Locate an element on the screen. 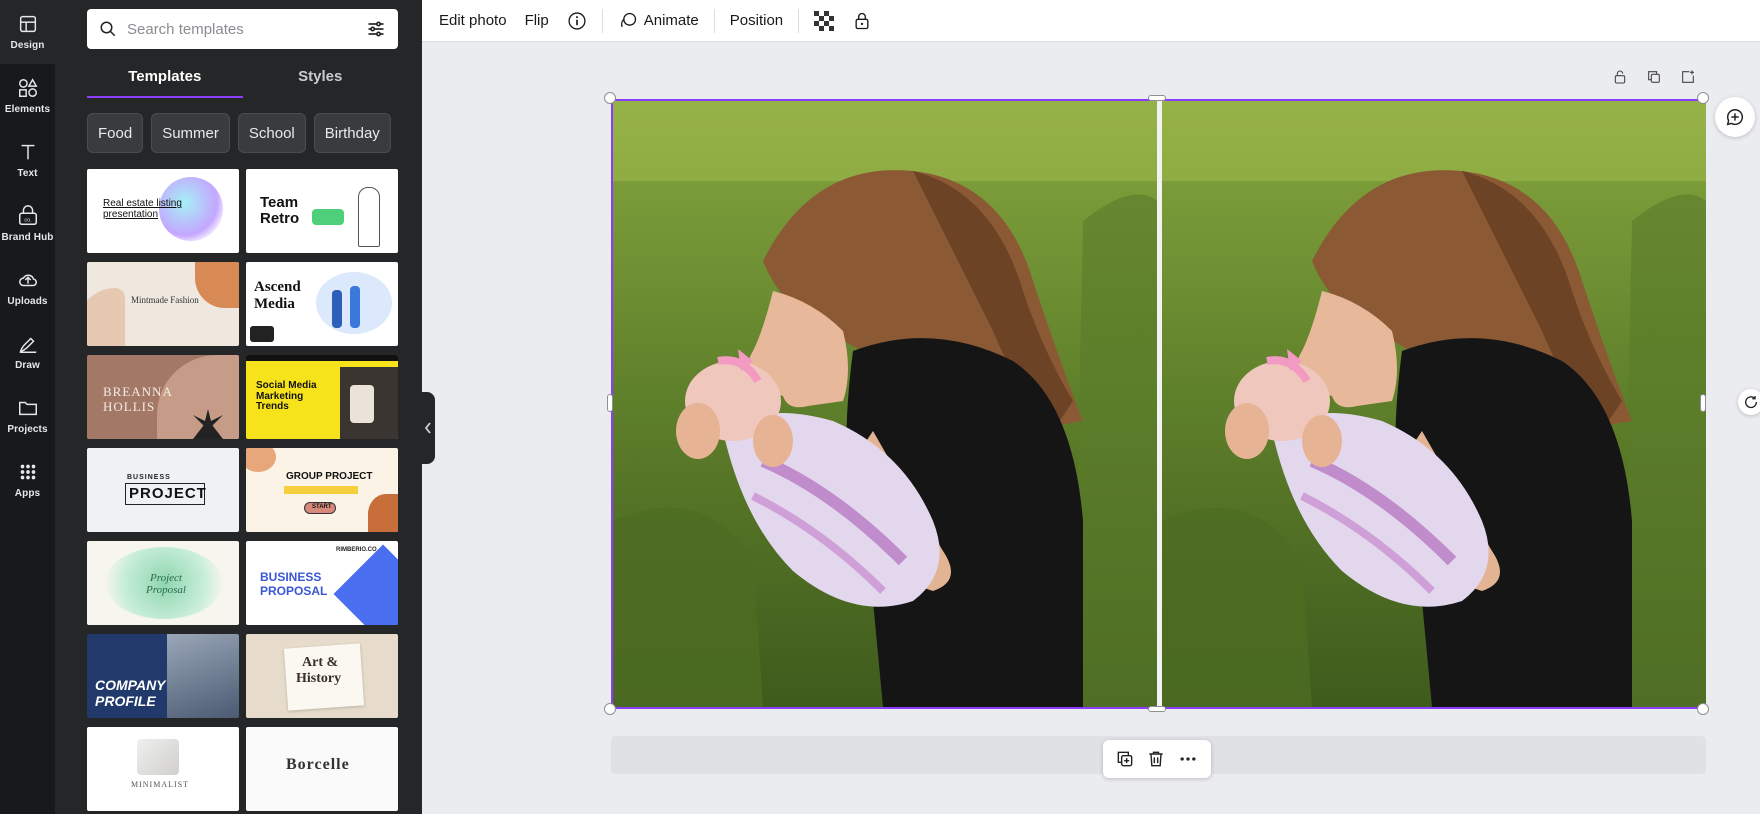  template-card: GROUP PROJECT START is located at coordinates (322, 490).